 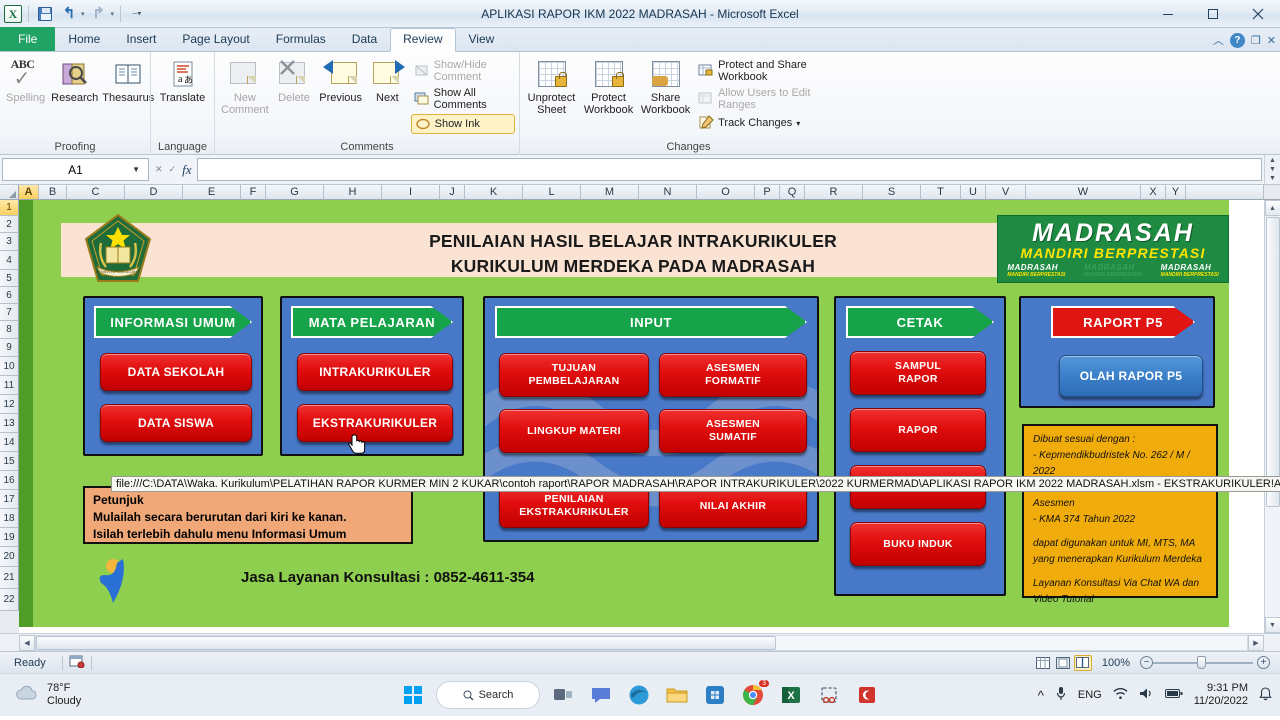 What do you see at coordinates (387, 81) in the screenshot?
I see `next-comment-button: Next` at bounding box center [387, 81].